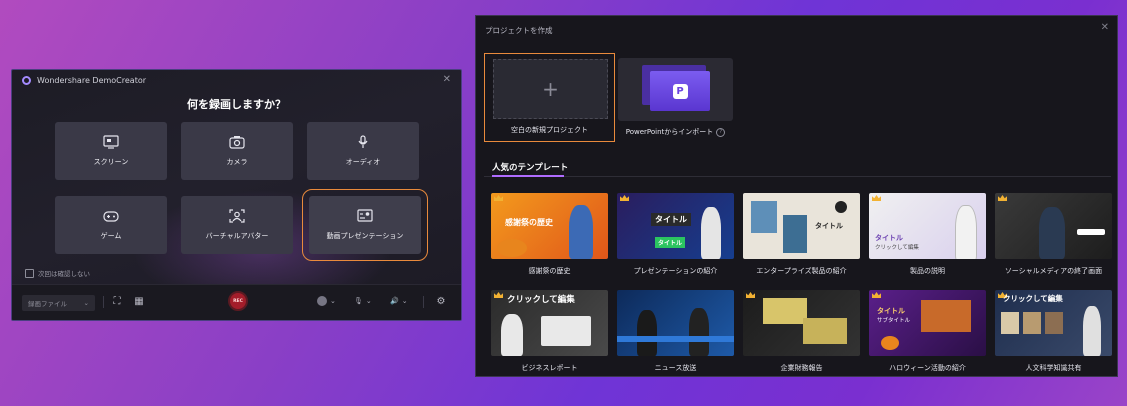 This screenshot has height=406, width=1127. Describe the element at coordinates (801, 368) in the screenshot. I see `template-label: 企業財務報告` at that location.